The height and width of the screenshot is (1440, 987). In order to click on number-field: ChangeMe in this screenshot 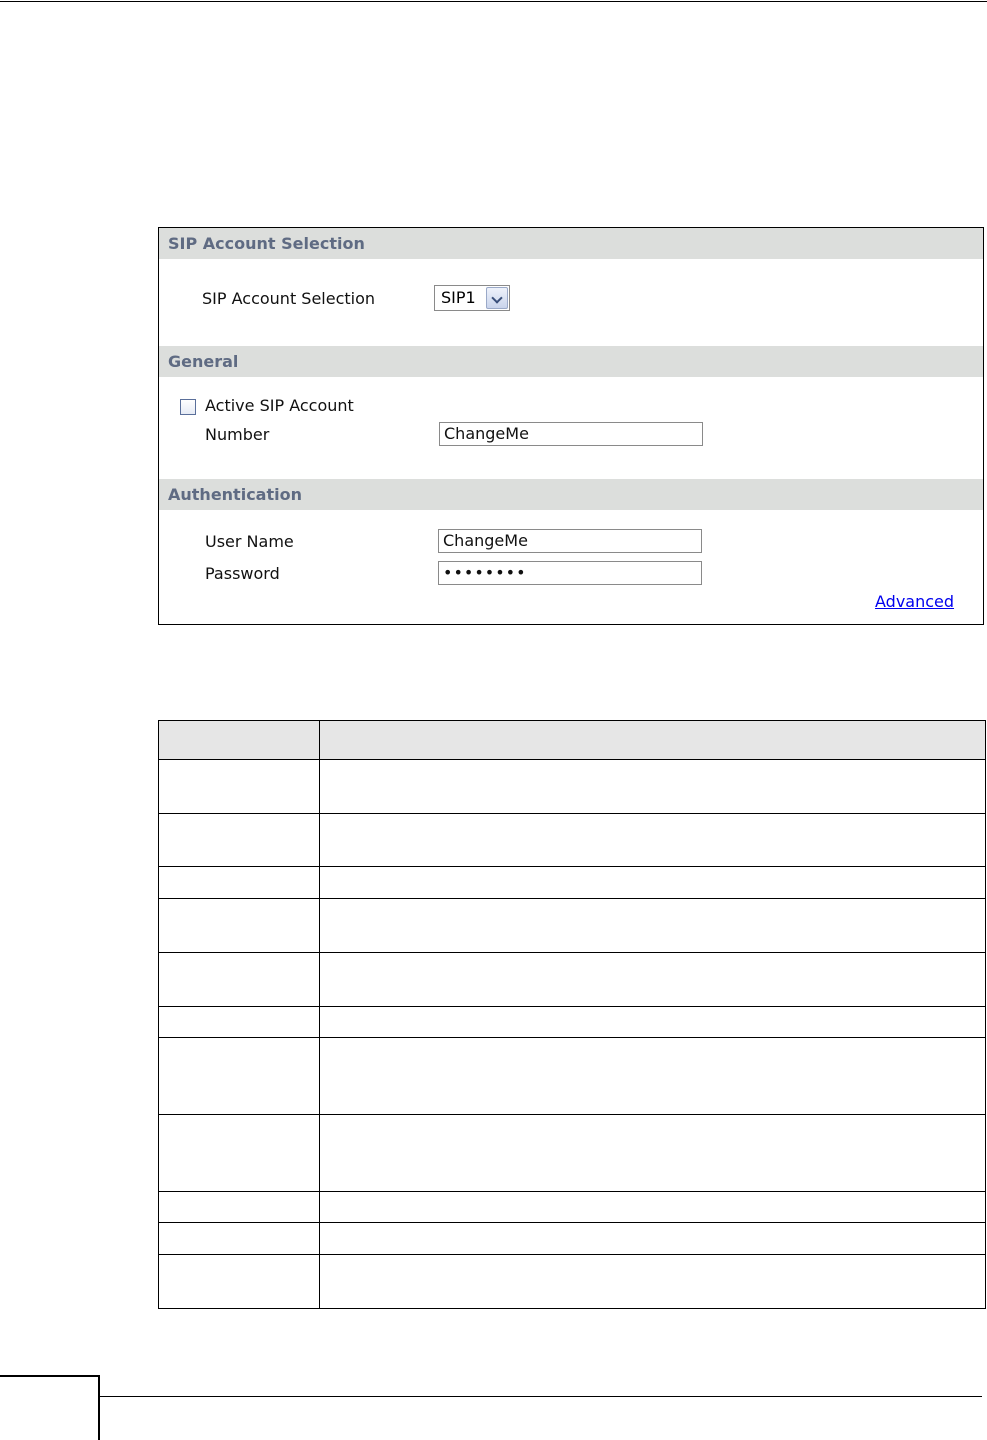, I will do `click(571, 434)`.